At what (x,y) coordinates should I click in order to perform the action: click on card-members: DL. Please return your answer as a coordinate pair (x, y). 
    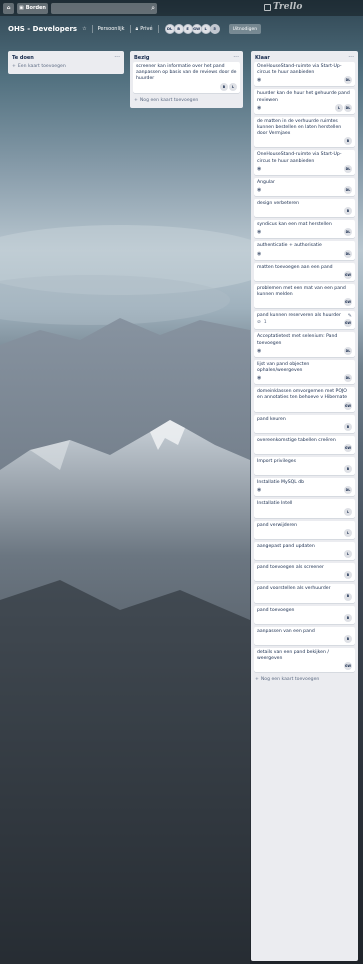
    Looking at the image, I should click on (348, 190).